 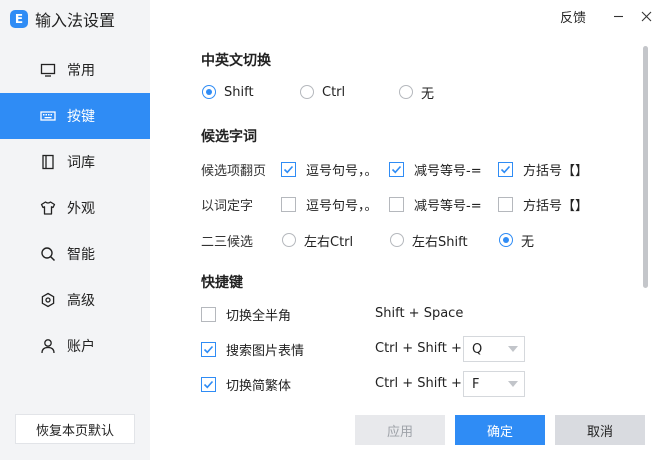 What do you see at coordinates (494, 349) in the screenshot?
I see `shortcut-key-select-emoji: Q` at bounding box center [494, 349].